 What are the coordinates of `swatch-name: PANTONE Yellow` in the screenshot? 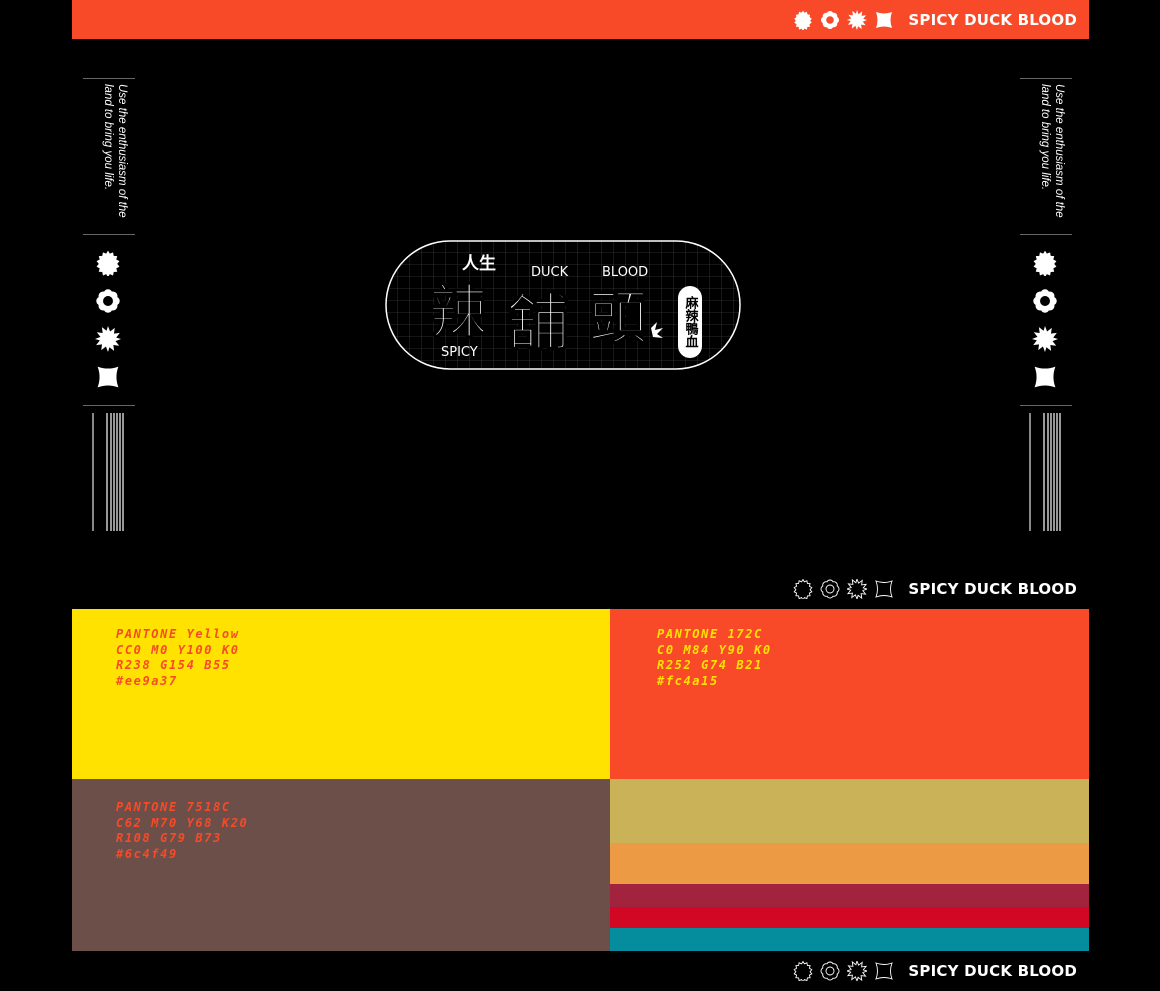 It's located at (178, 634).